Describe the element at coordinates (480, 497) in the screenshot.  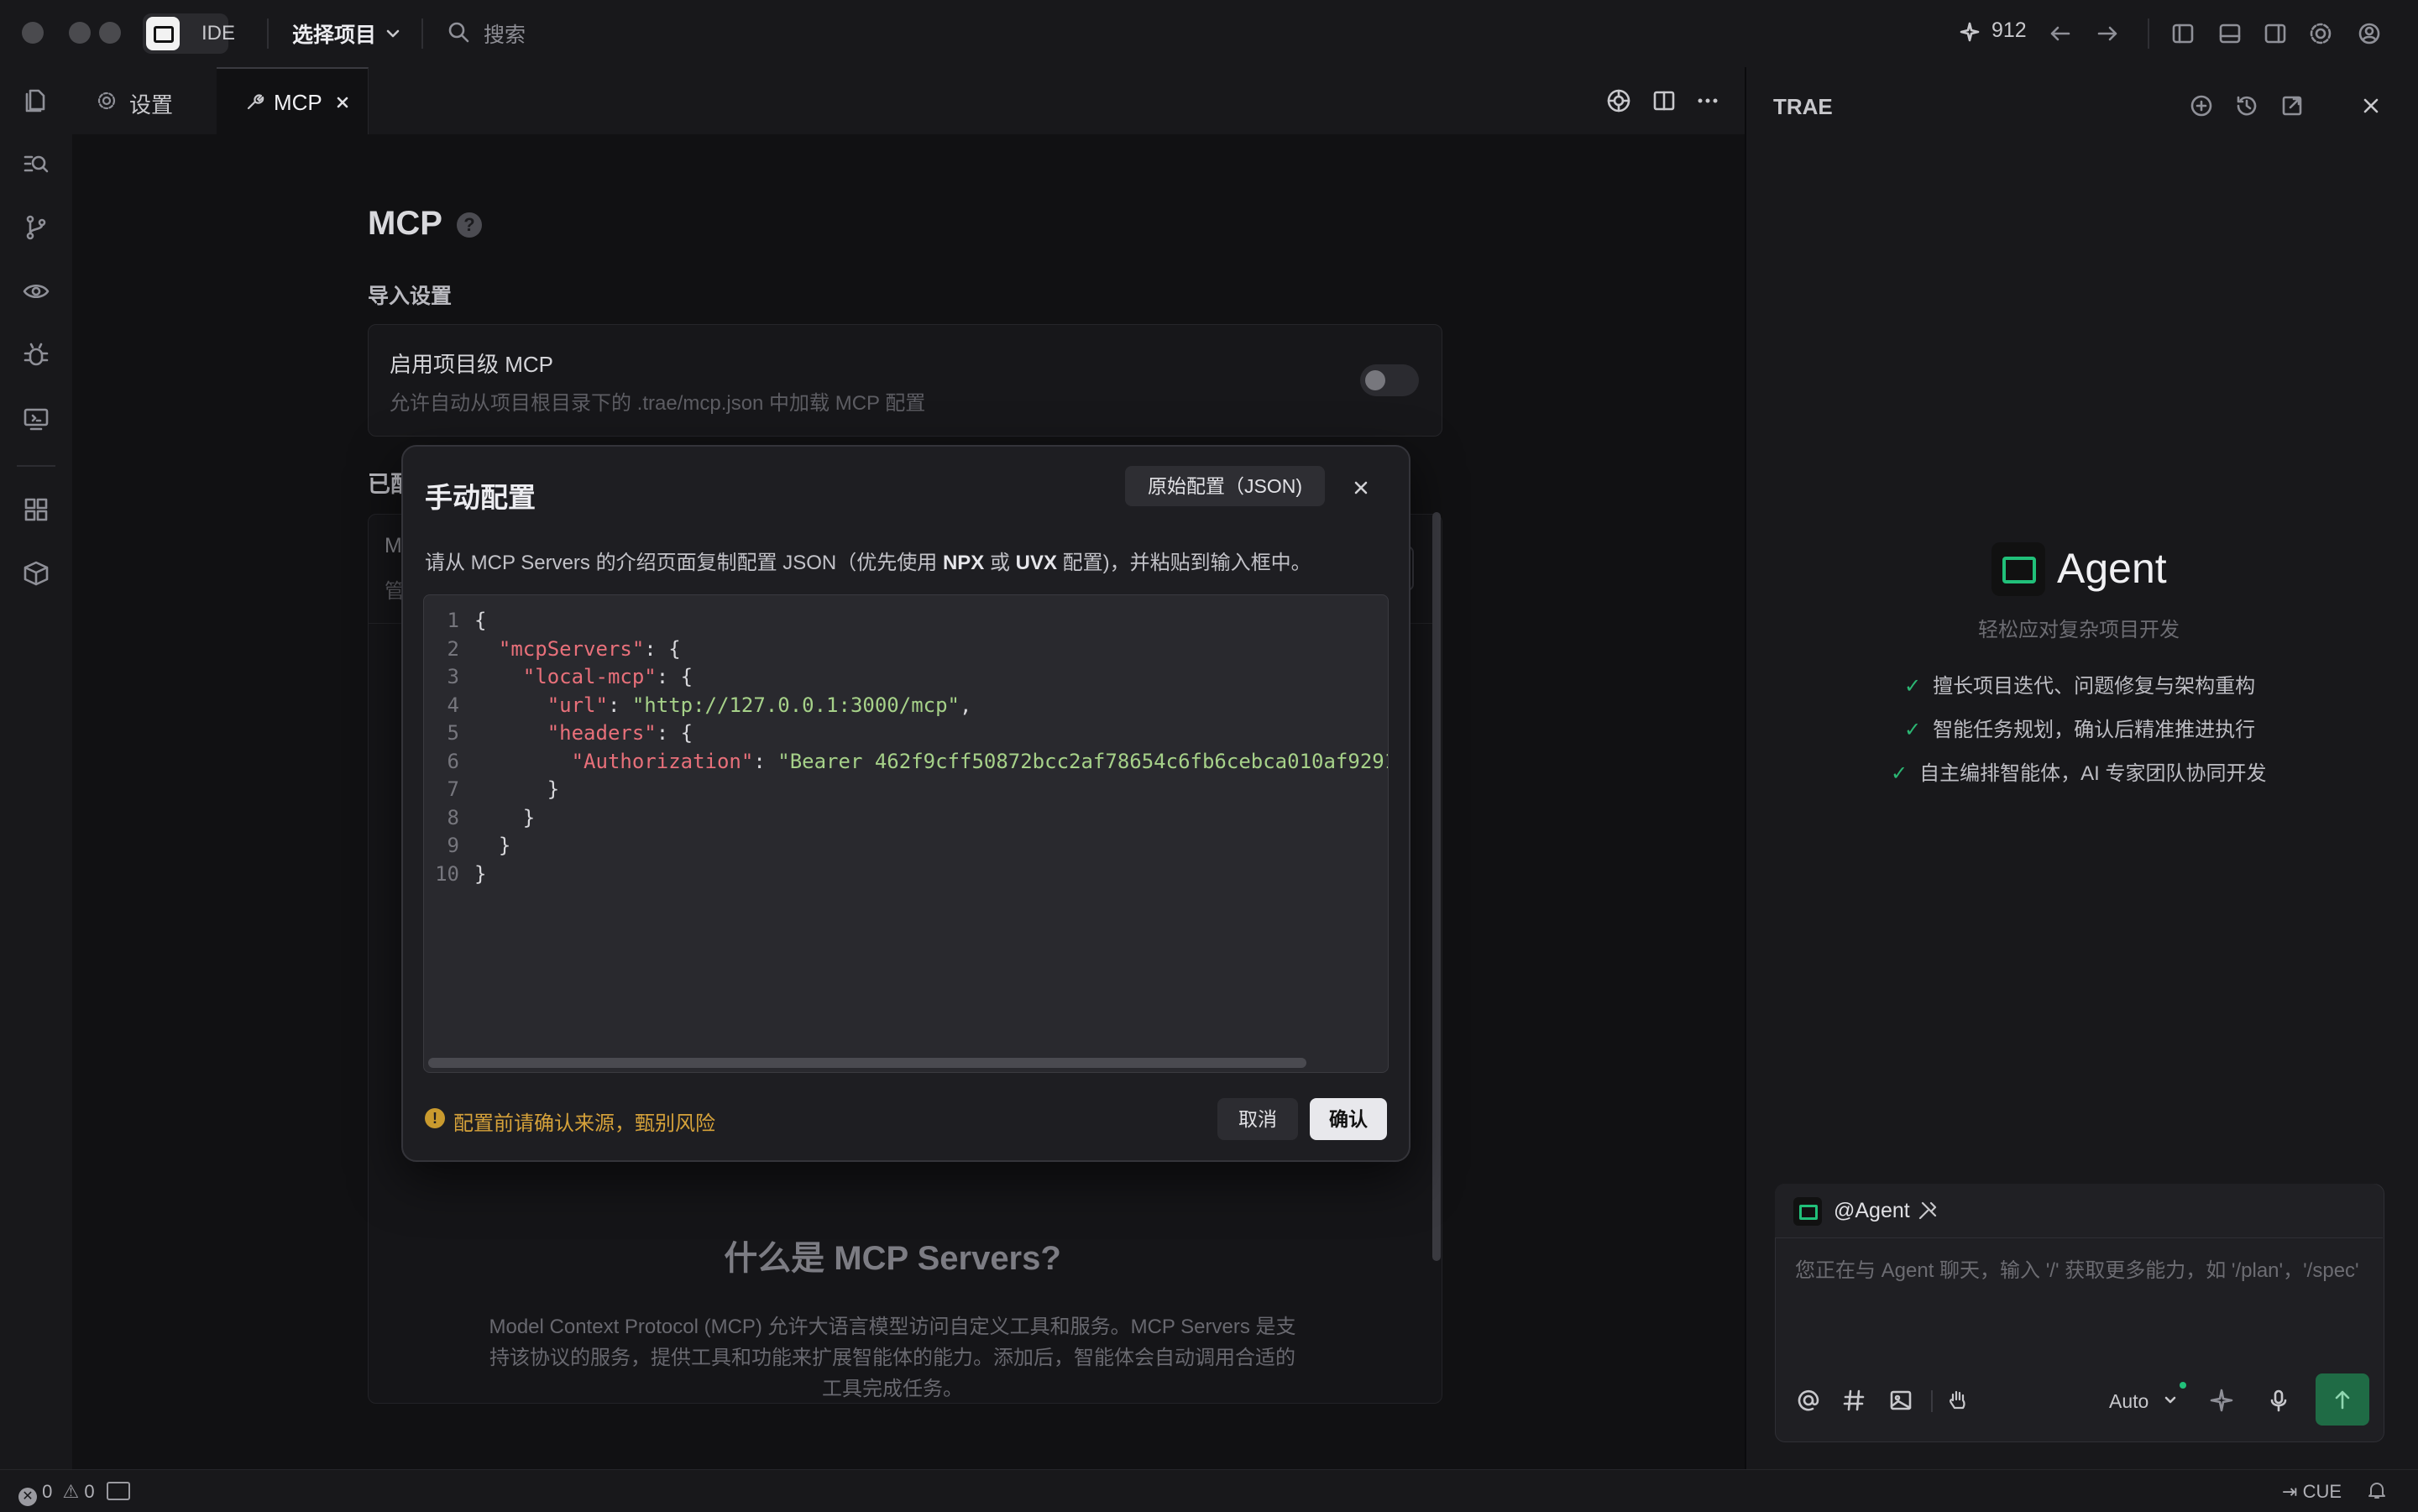
I see `dialog-title: 手动配置` at that location.